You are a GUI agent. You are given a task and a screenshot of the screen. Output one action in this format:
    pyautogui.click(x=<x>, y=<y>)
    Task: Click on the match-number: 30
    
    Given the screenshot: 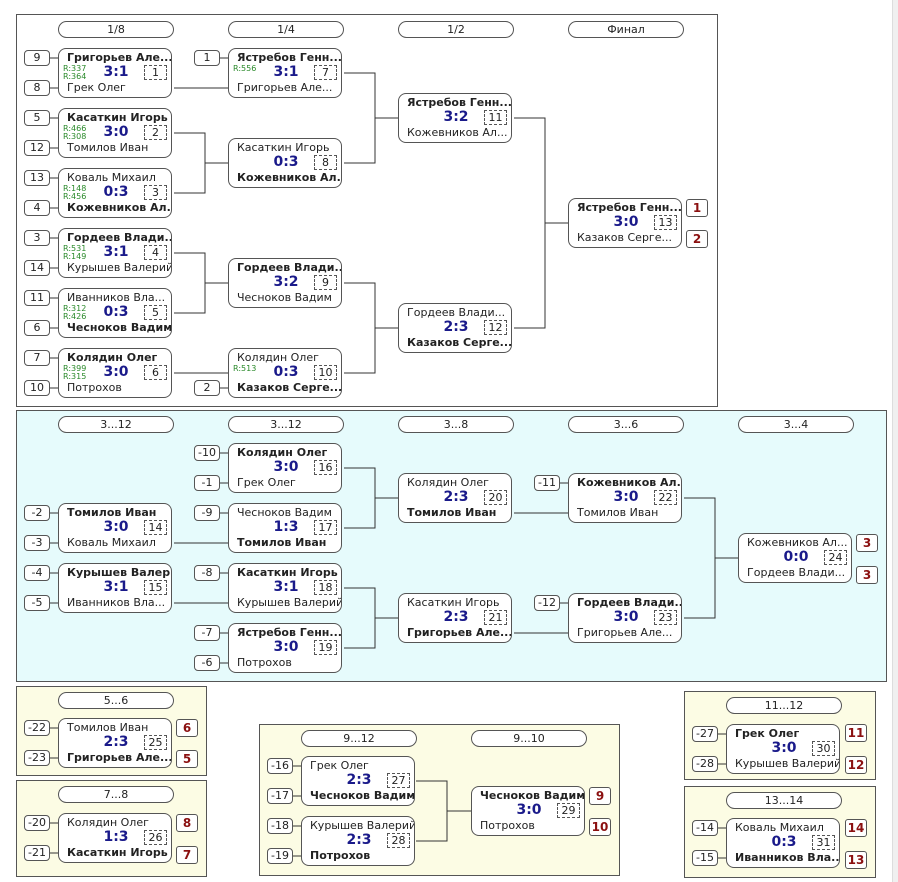 What is the action you would take?
    pyautogui.click(x=823, y=748)
    